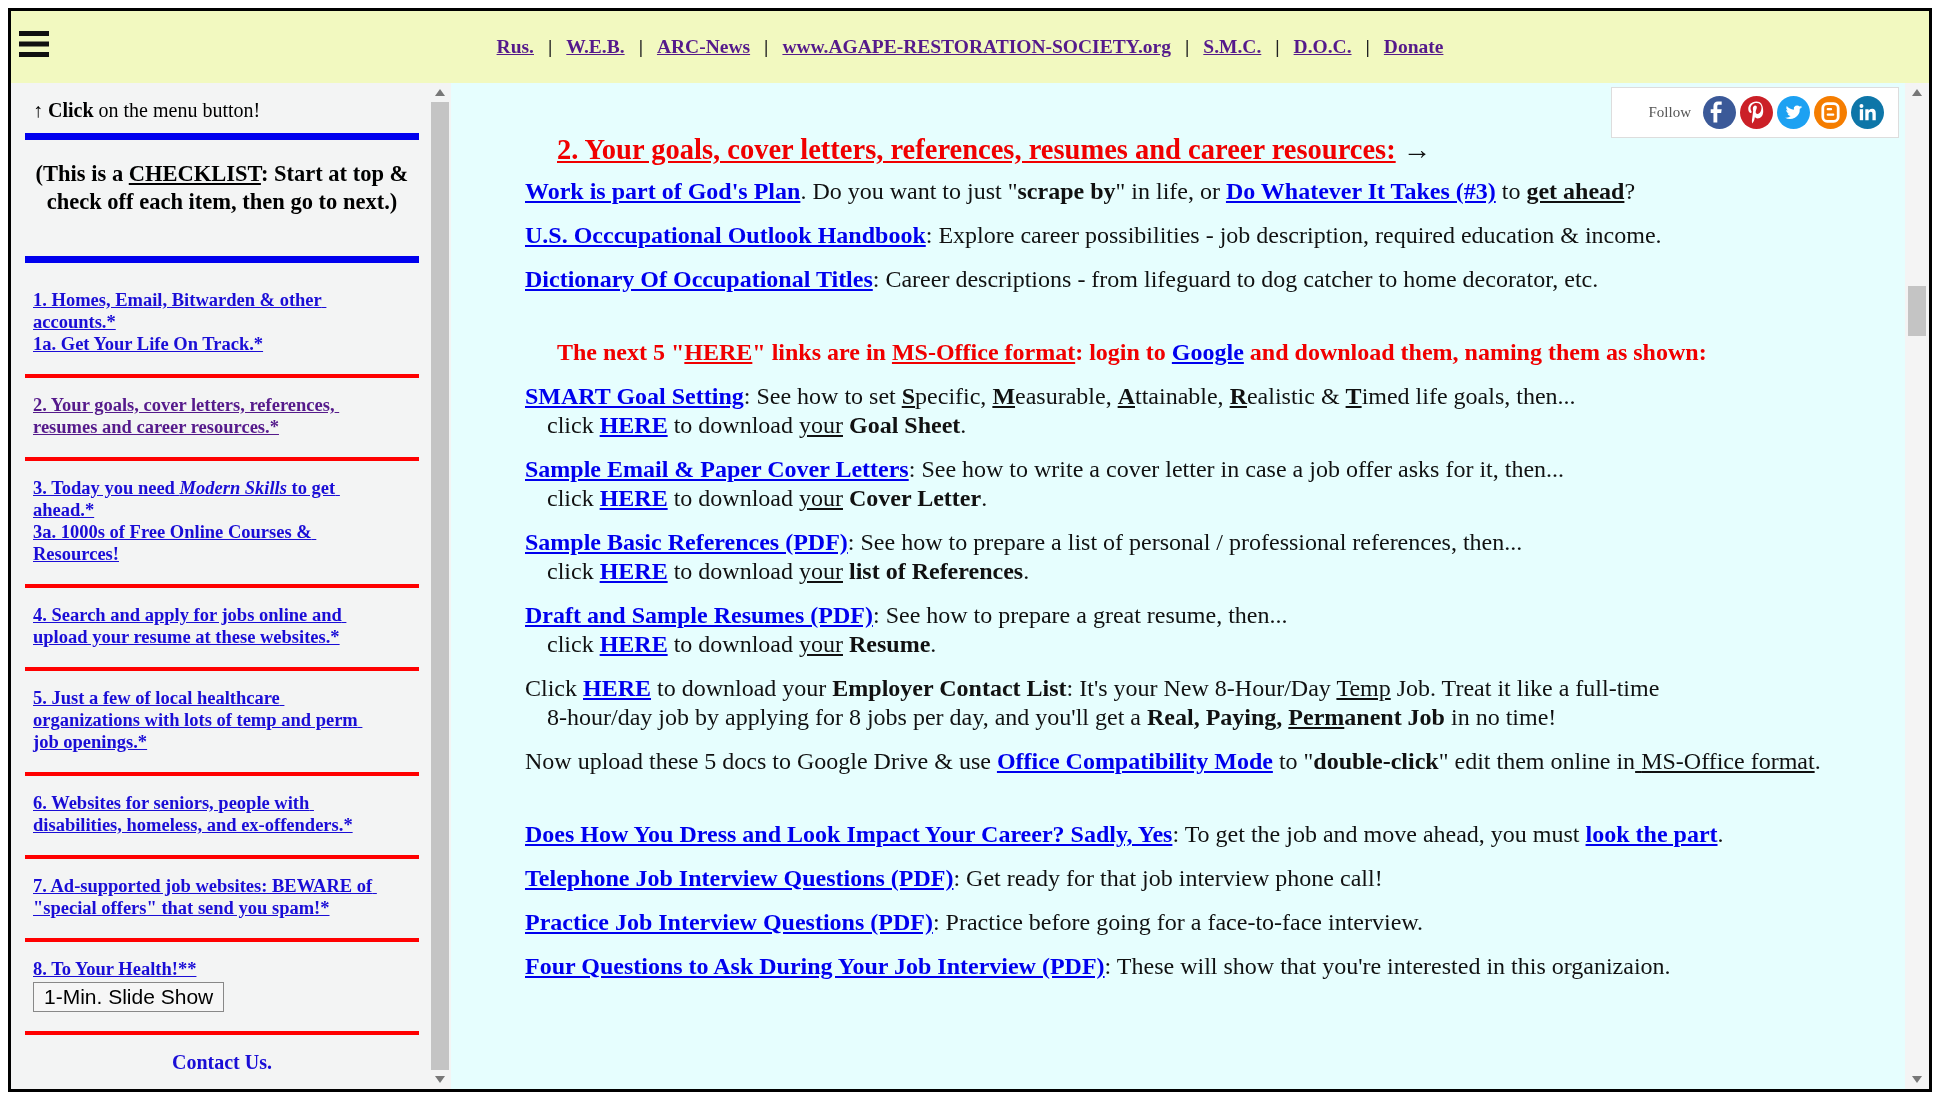 Image resolution: width=1940 pixels, height=1100 pixels. What do you see at coordinates (976, 149) in the screenshot?
I see `text-link: 2. Your goals, cover letters, references, resumes and career resources:` at bounding box center [976, 149].